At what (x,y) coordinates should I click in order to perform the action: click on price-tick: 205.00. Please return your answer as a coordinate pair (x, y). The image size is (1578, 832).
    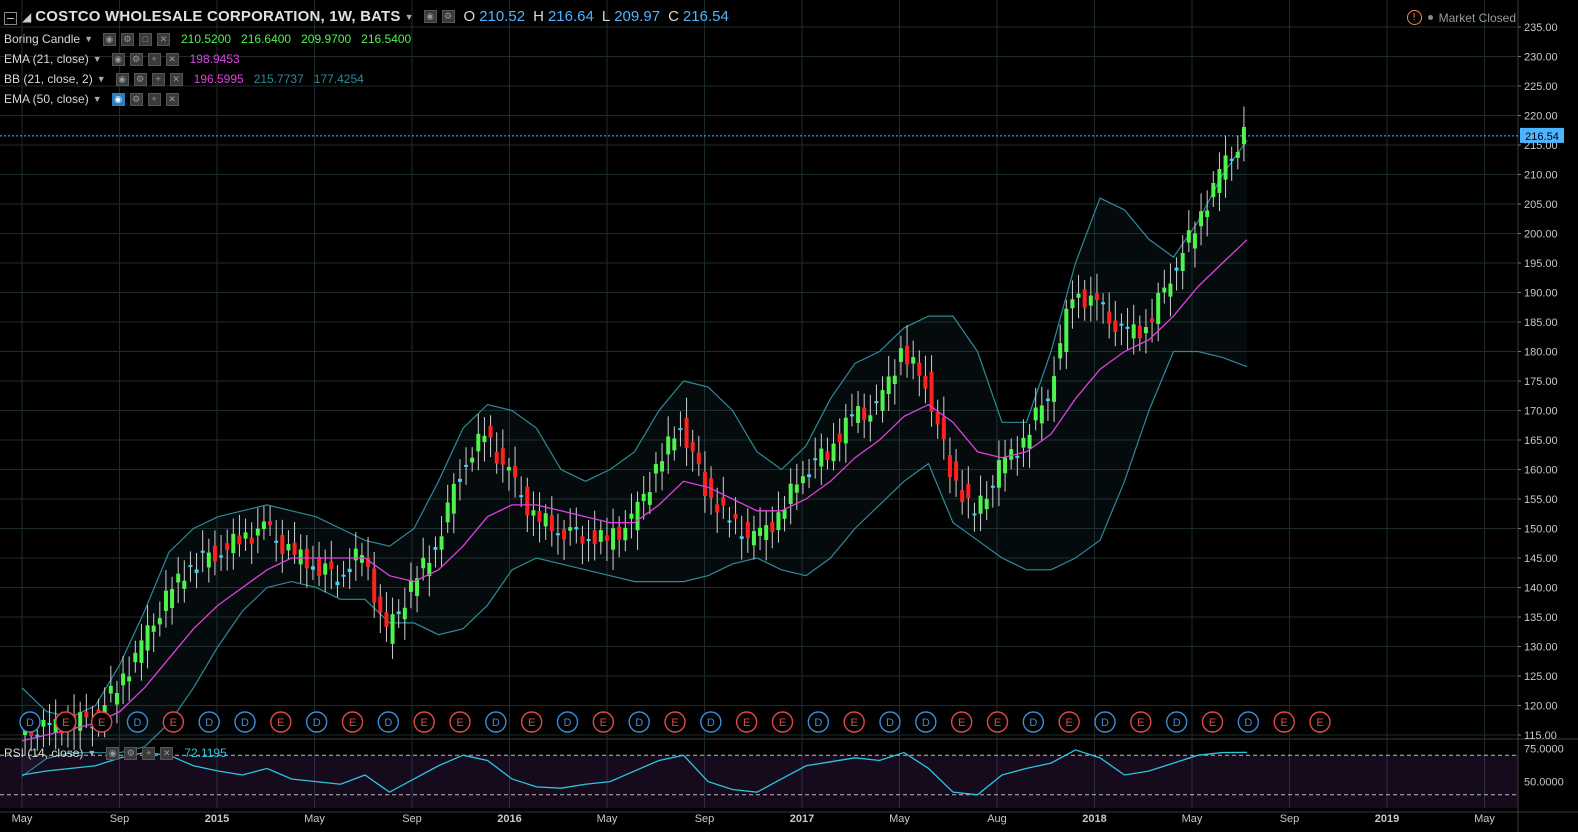
    Looking at the image, I should click on (1541, 205).